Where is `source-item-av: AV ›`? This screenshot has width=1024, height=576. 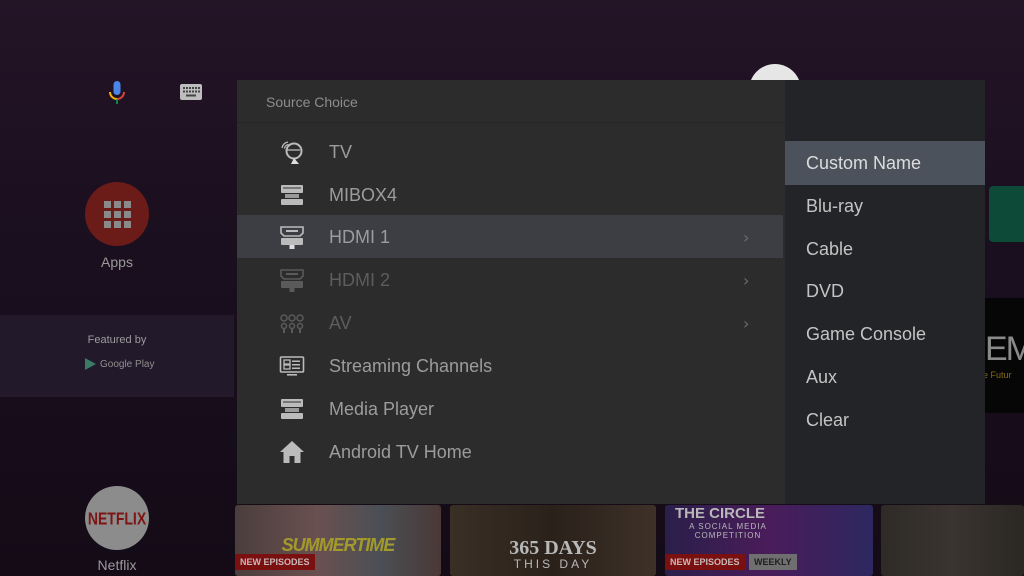 source-item-av: AV › is located at coordinates (510, 322).